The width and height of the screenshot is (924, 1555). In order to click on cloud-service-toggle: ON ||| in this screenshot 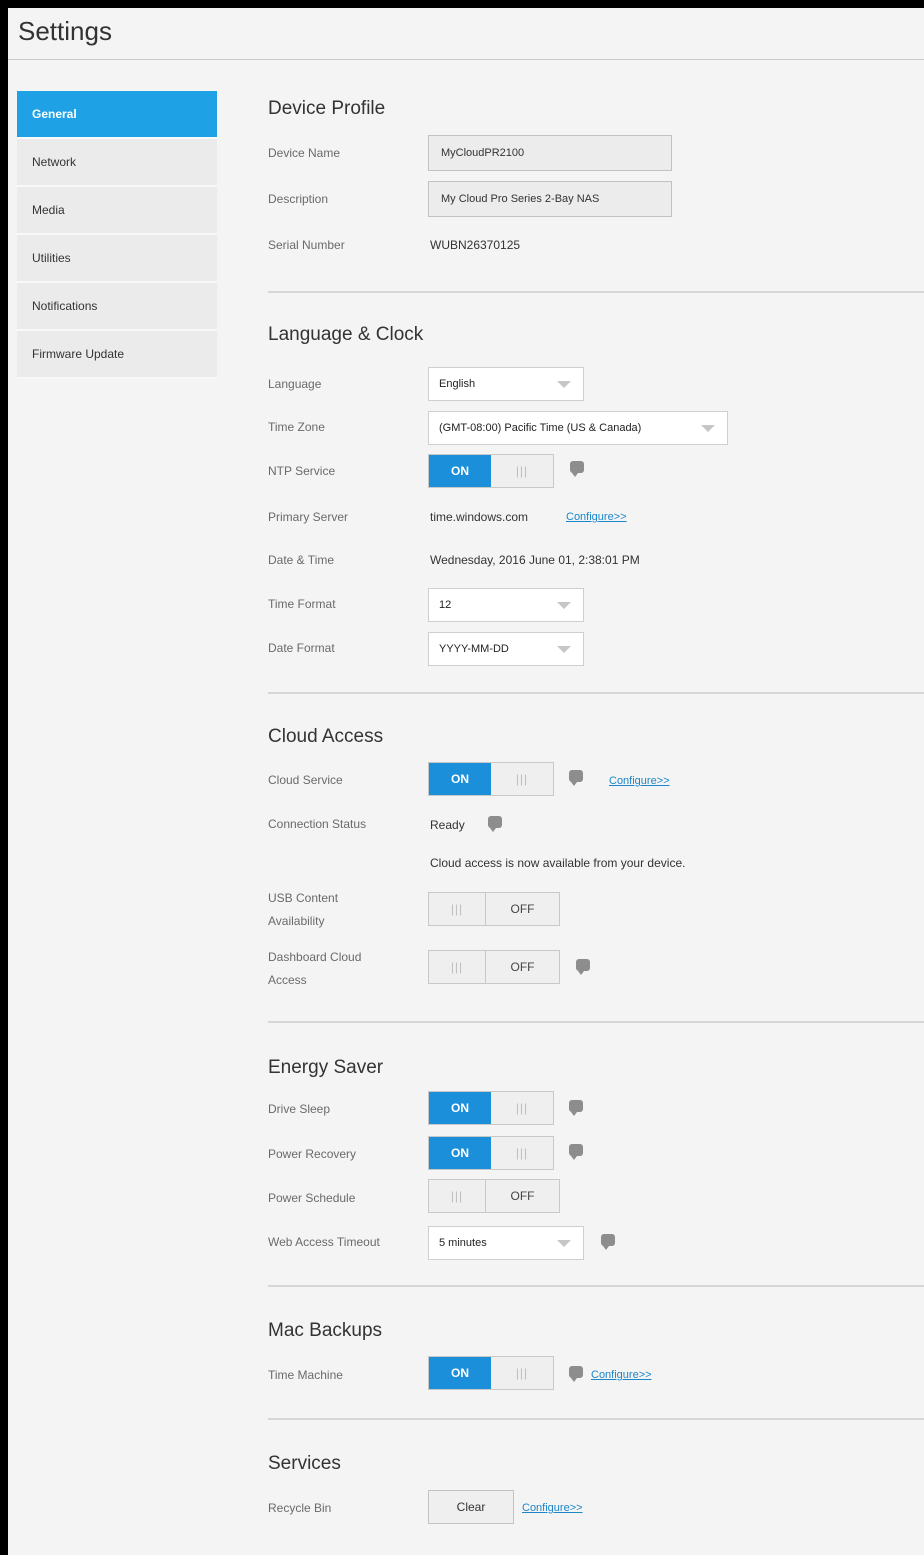, I will do `click(491, 779)`.